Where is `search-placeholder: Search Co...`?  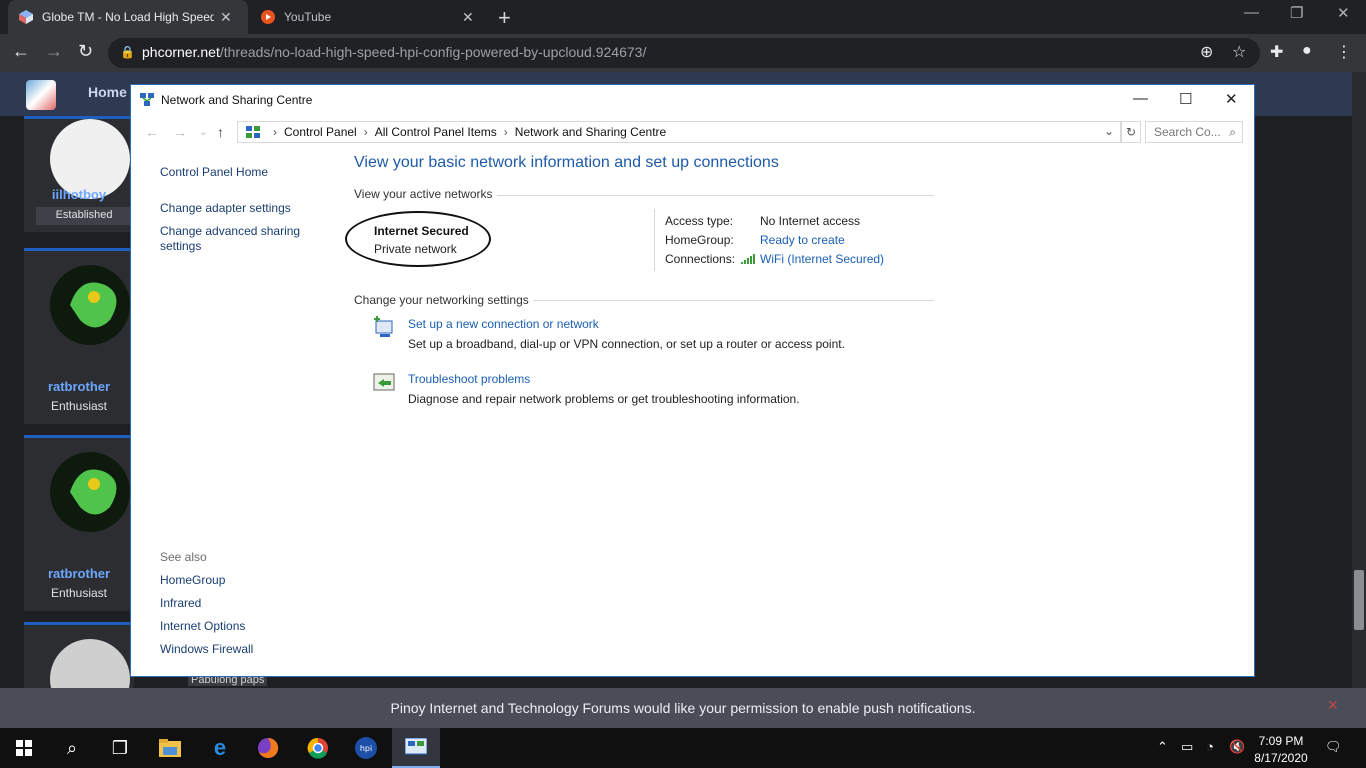
search-placeholder: Search Co... is located at coordinates (1187, 132).